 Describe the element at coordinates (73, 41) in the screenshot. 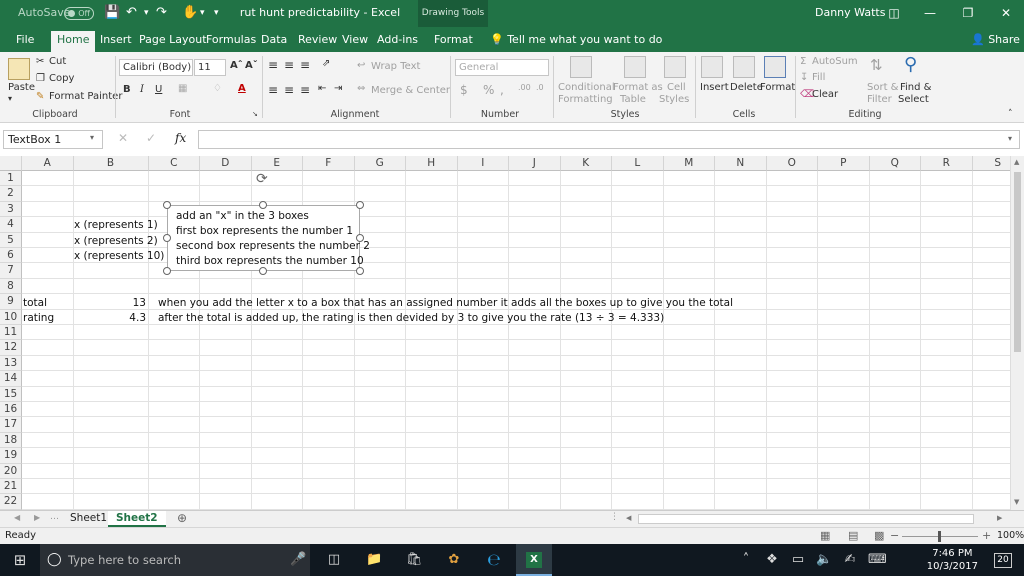

I see `tab-home: Home` at that location.